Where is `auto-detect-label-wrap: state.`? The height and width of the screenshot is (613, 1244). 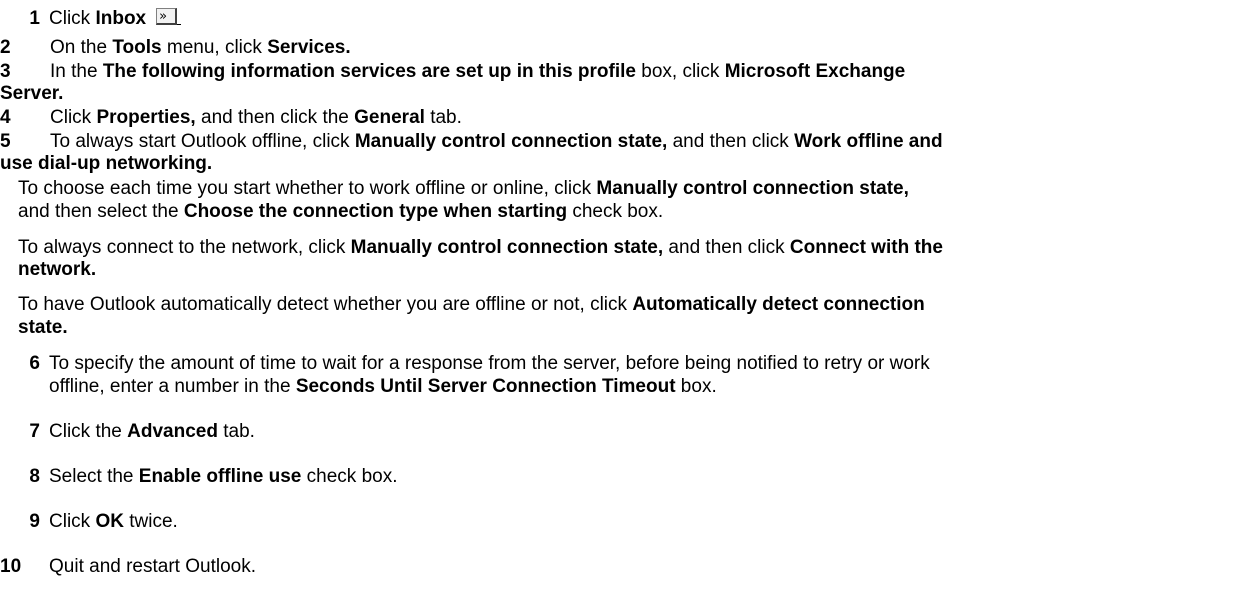 auto-detect-label-wrap: state. is located at coordinates (43, 327).